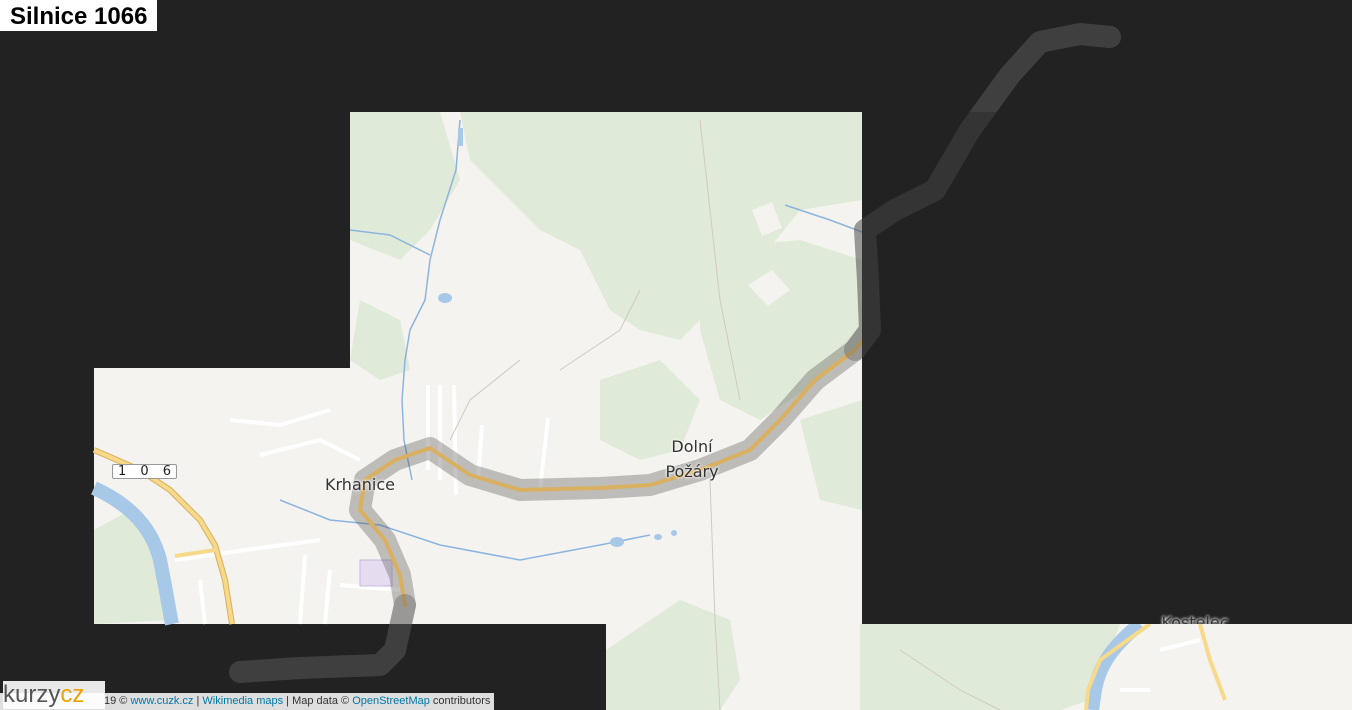 This screenshot has height=710, width=1352. Describe the element at coordinates (242, 701) in the screenshot. I see `wikimedia-maps-link: Wikimedia maps` at that location.